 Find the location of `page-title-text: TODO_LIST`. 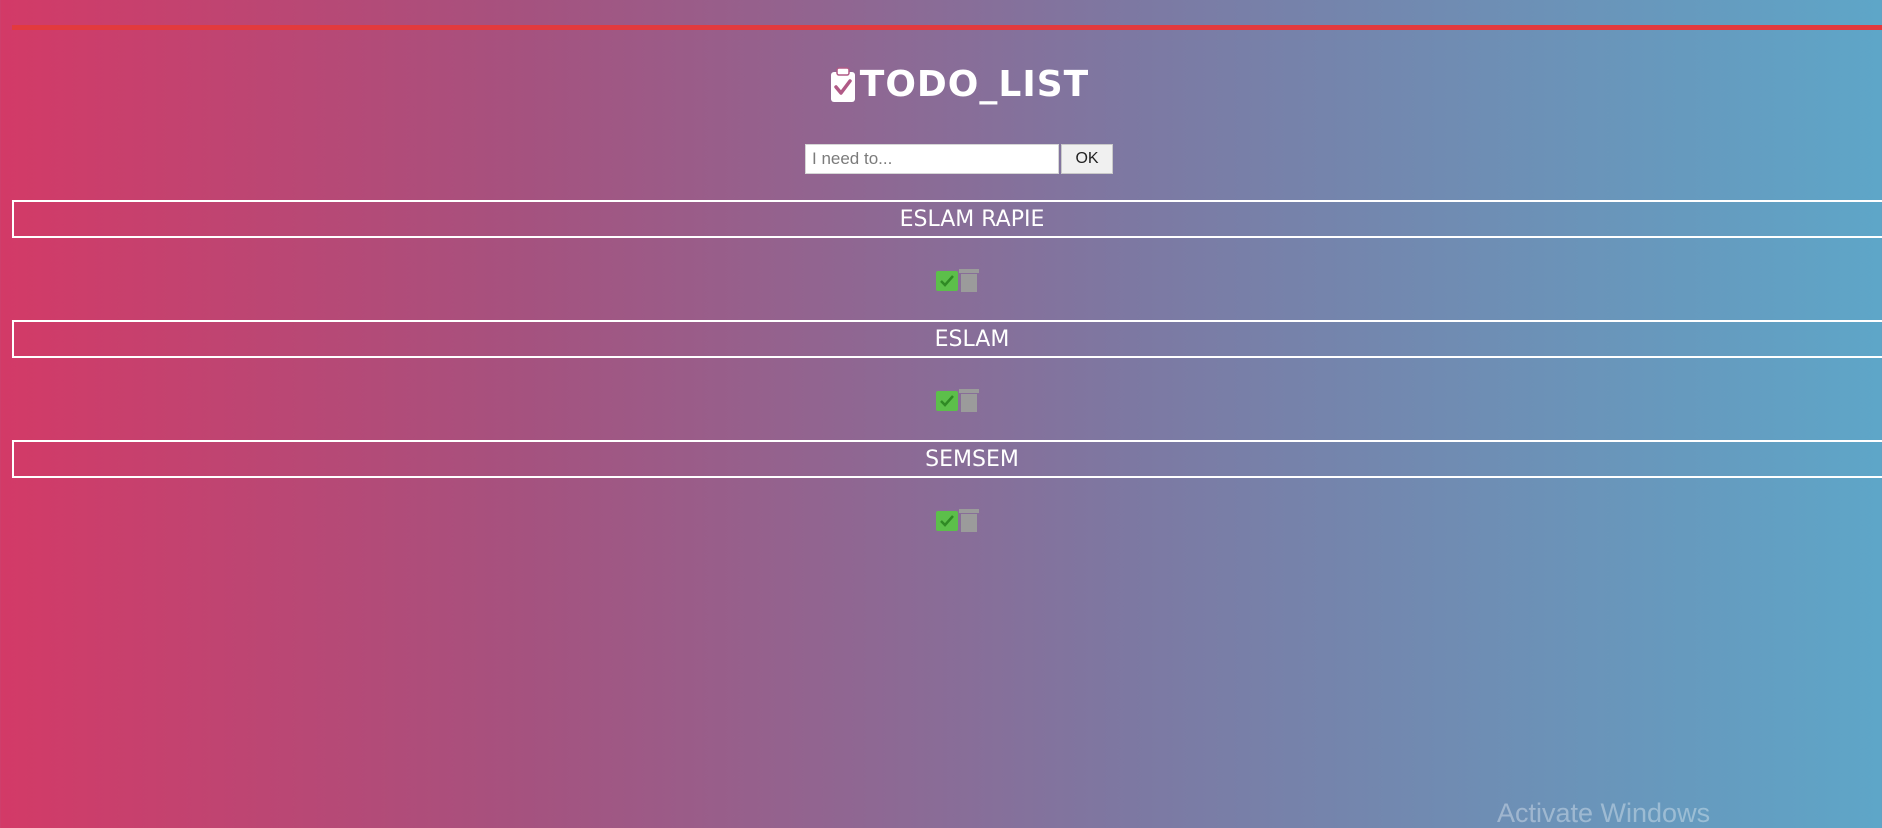

page-title-text: TODO_LIST is located at coordinates (974, 84).